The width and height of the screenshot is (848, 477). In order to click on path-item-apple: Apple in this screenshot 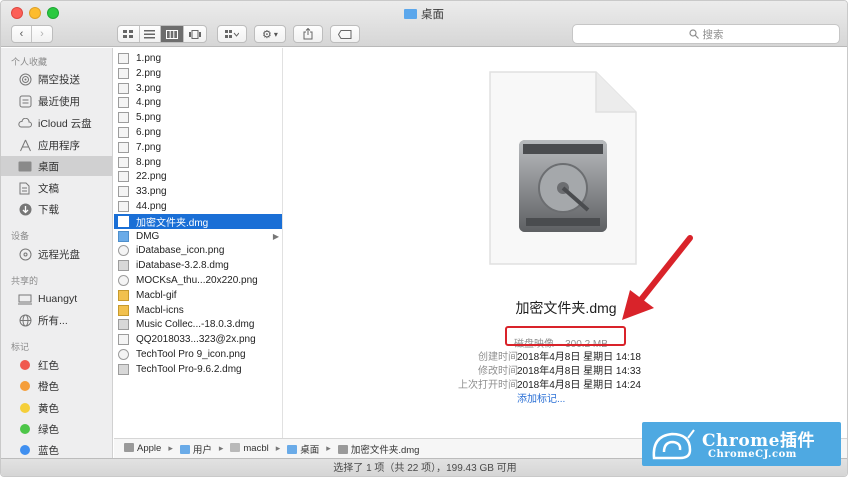, I will do `click(142, 448)`.